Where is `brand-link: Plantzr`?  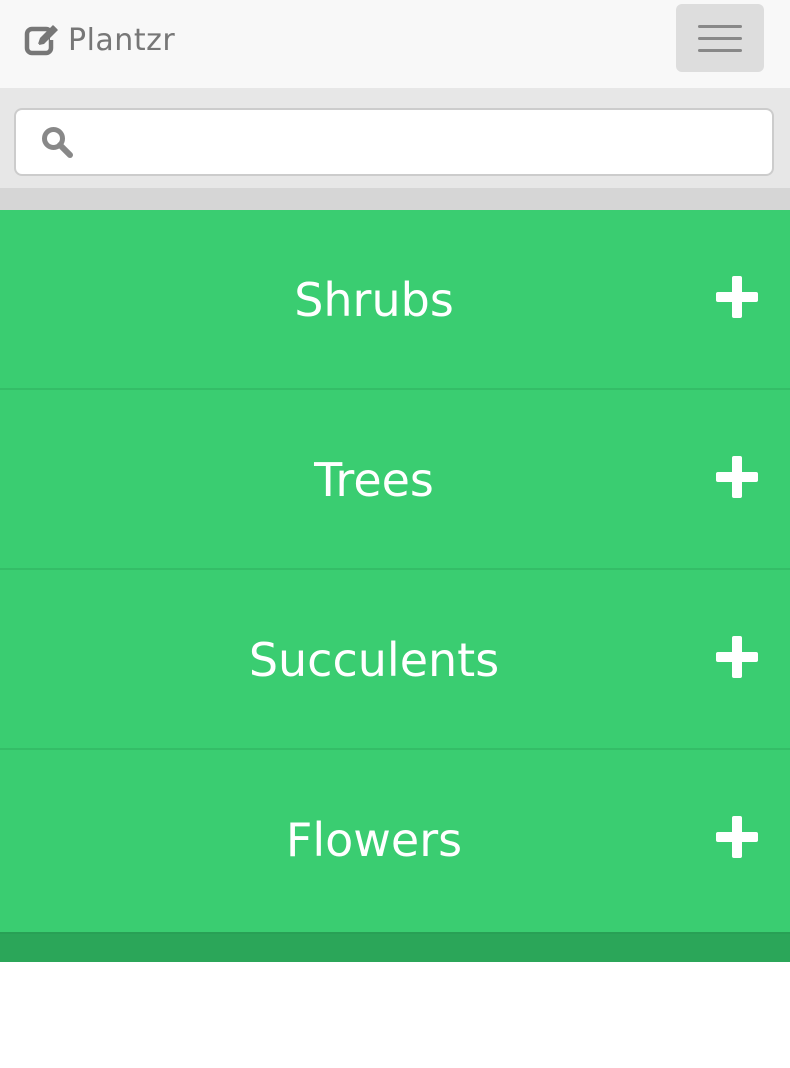 brand-link: Plantzr is located at coordinates (99, 40).